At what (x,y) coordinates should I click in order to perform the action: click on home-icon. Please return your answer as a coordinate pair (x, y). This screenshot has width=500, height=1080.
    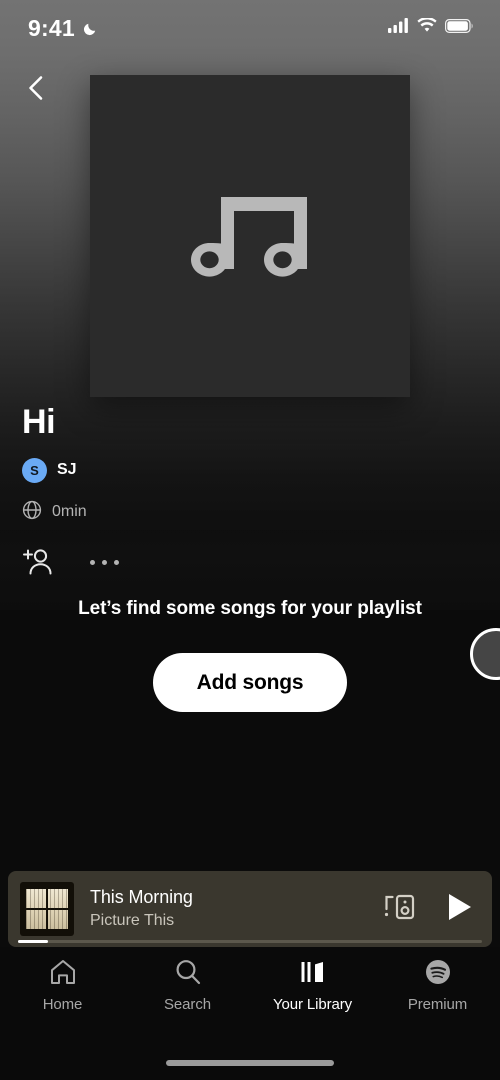
    Looking at the image, I should click on (63, 972).